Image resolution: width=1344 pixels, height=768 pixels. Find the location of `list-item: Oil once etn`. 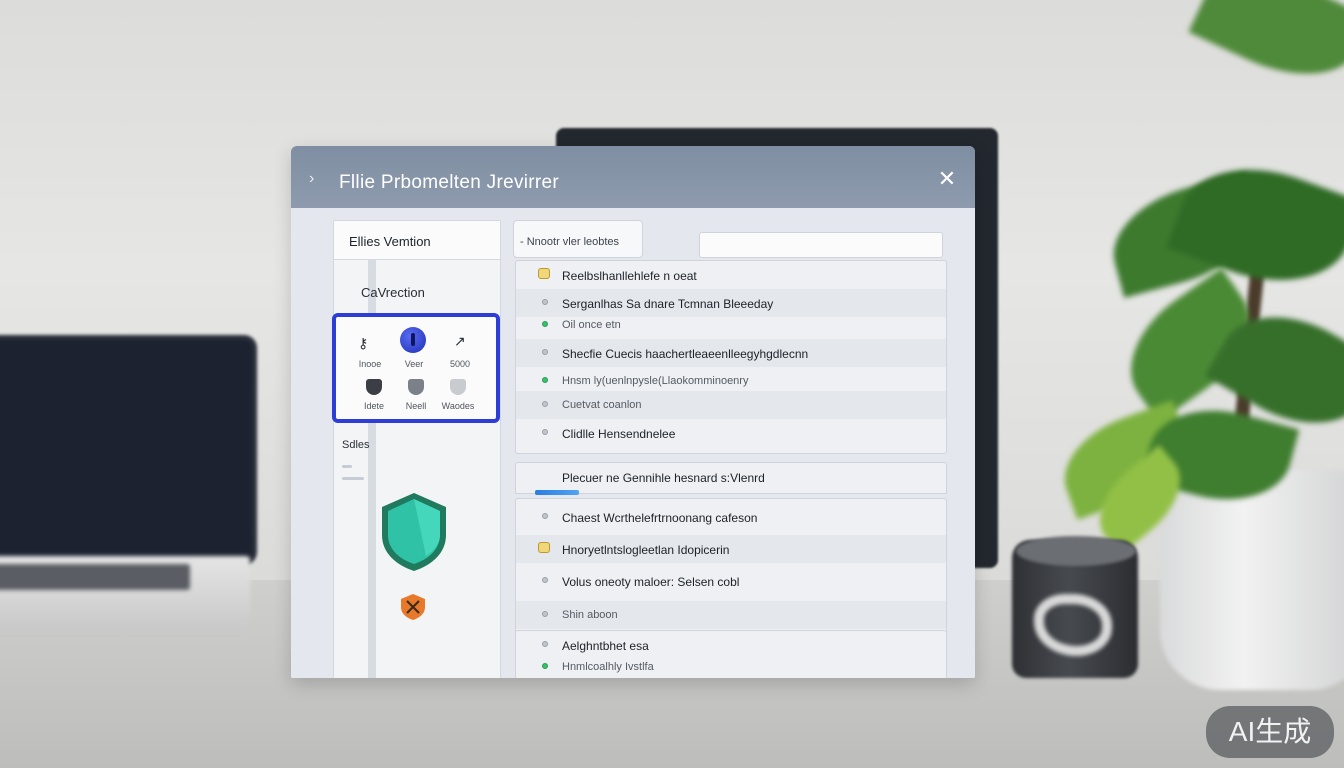

list-item: Oil once etn is located at coordinates (731, 325).